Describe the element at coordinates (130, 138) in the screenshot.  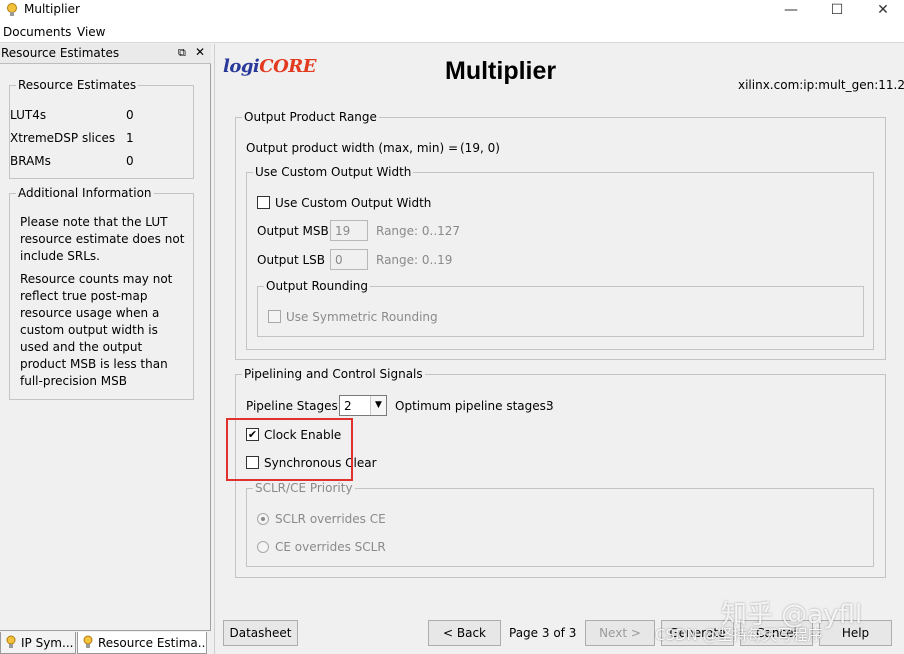
I see `resource-value-dsp: 1` at that location.